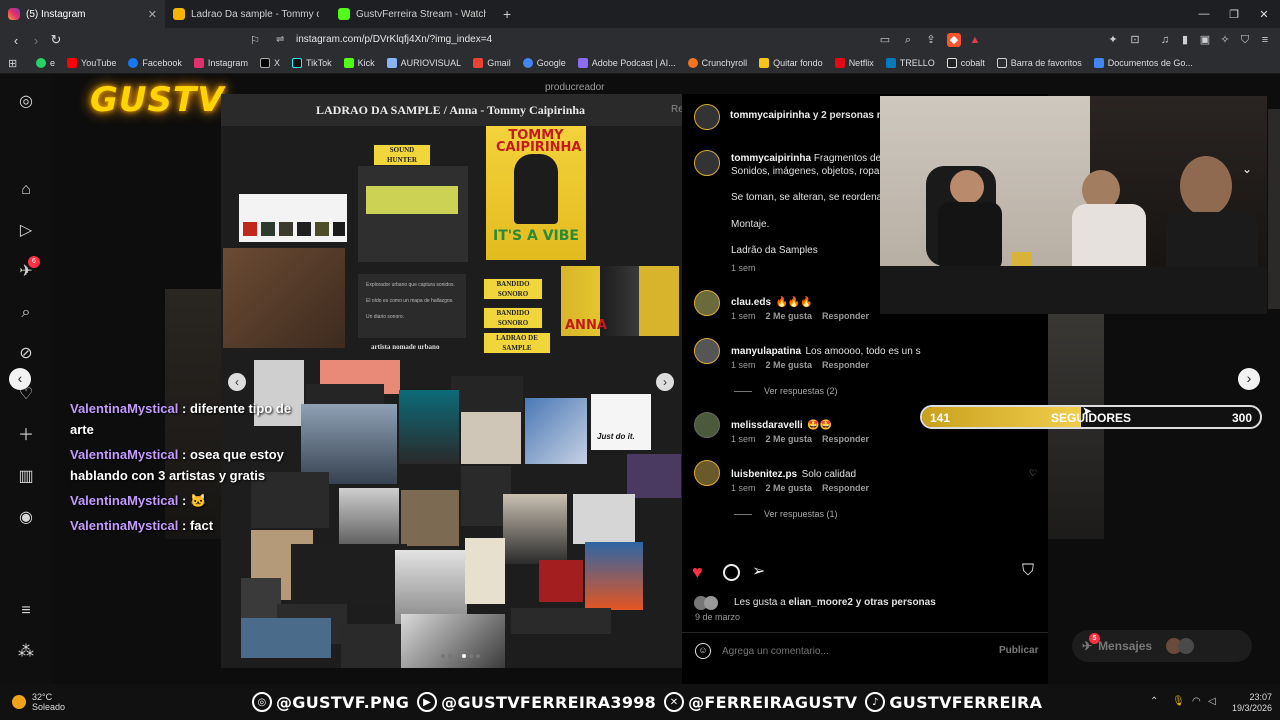  What do you see at coordinates (1154, 701) in the screenshot?
I see `tray-expand-icon: ⌃` at bounding box center [1154, 701].